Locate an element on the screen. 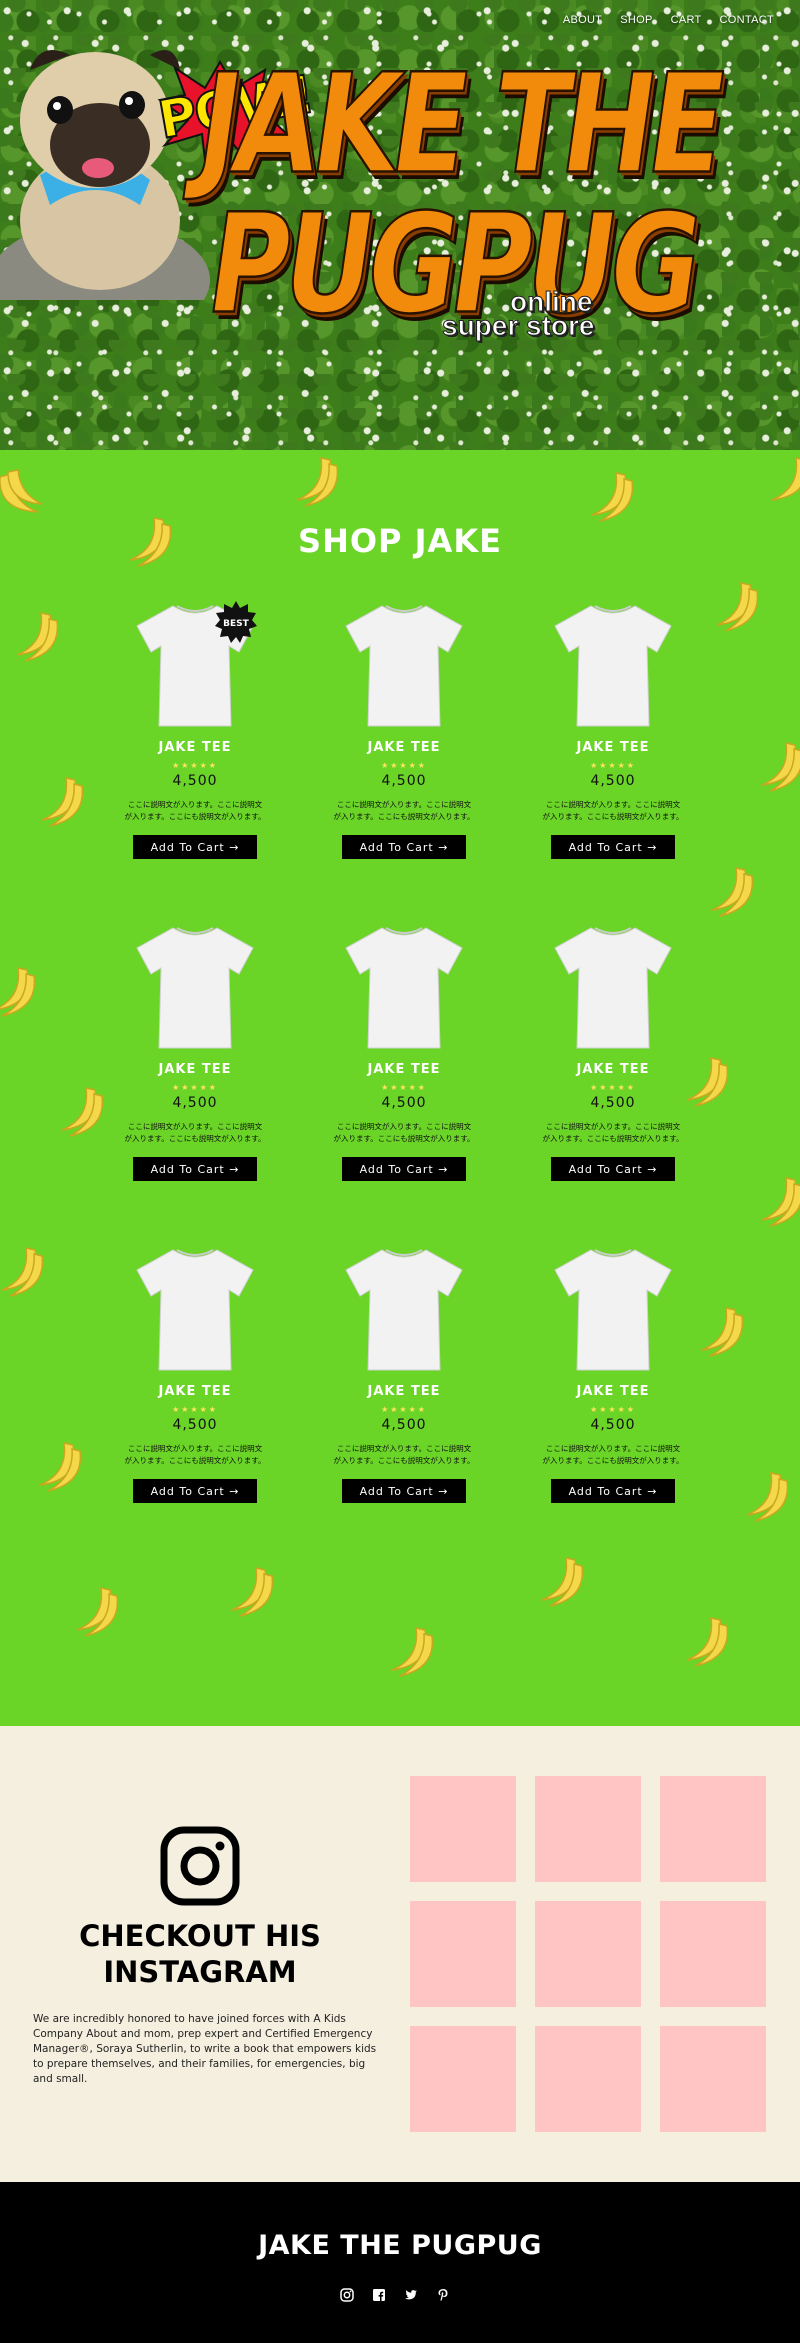 The image size is (800, 2343). twitter-icon is located at coordinates (411, 2295).